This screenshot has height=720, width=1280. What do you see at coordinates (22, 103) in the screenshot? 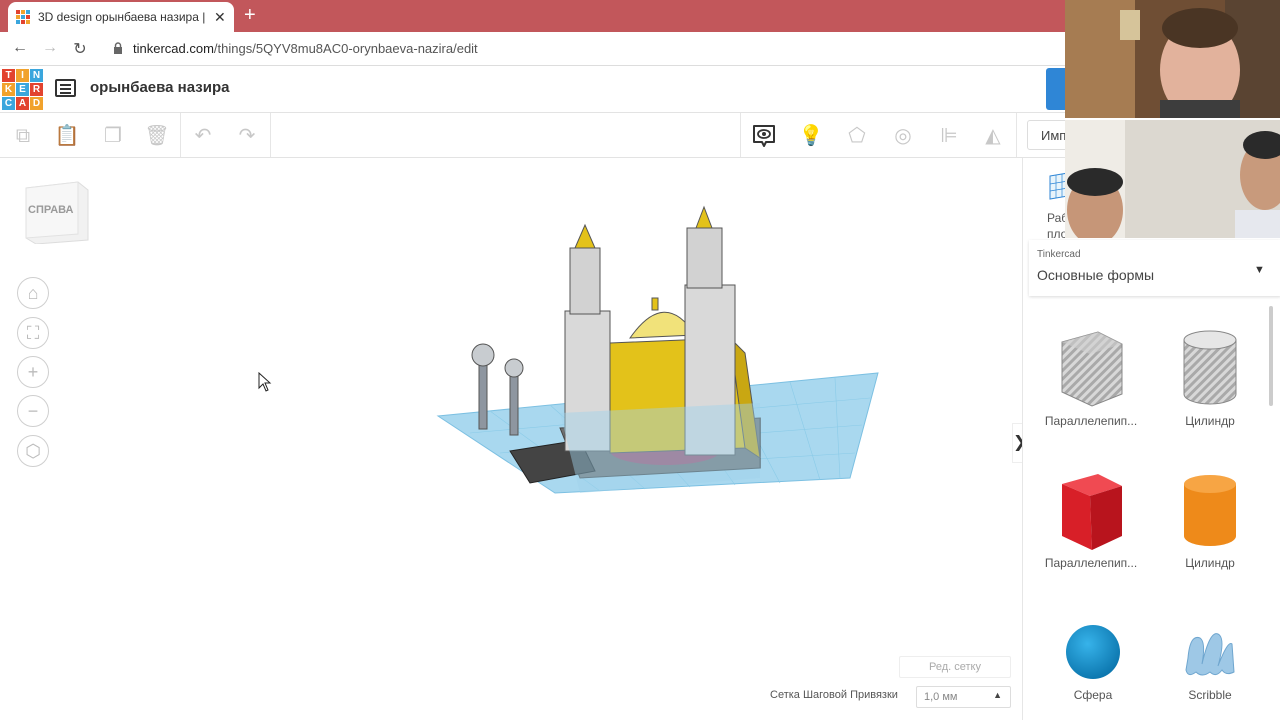
I see `logo-letter: A` at bounding box center [22, 103].